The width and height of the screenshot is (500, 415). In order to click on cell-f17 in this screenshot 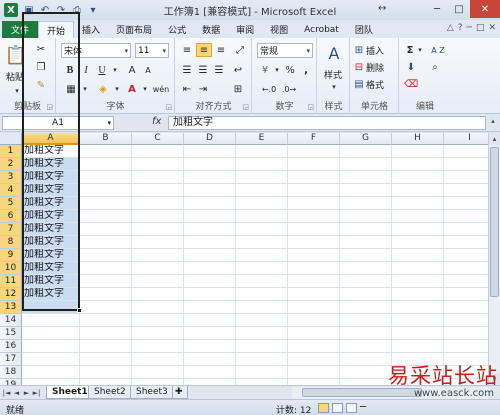, I will do `click(314, 359)`.